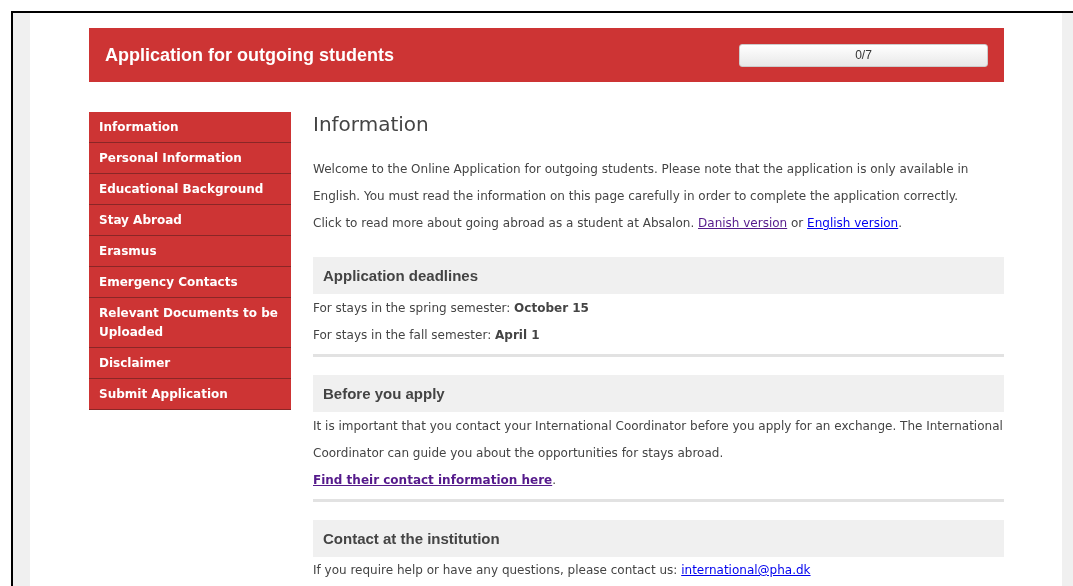  What do you see at coordinates (658, 275) in the screenshot?
I see `section-heading: Application deadlines` at bounding box center [658, 275].